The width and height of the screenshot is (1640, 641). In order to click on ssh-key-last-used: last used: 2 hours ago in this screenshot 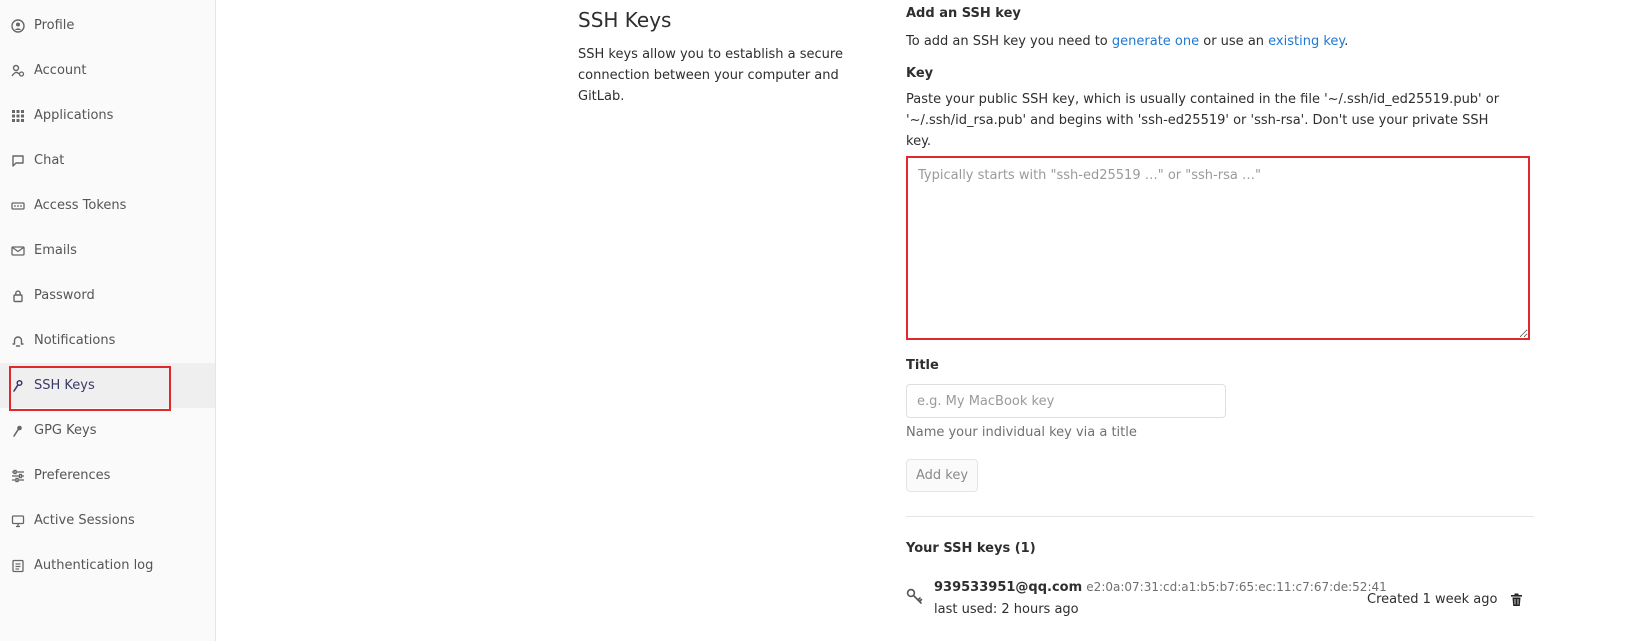, I will do `click(1006, 609)`.